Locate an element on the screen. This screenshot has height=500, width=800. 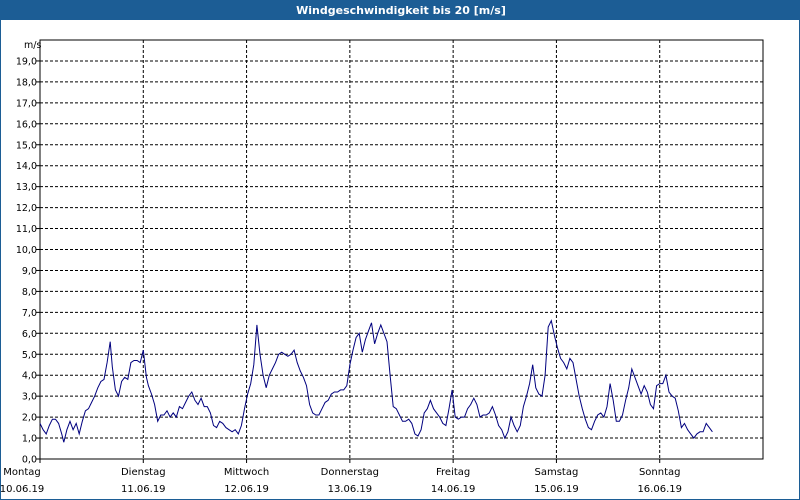
x-tick-date-label: 10.06.19 is located at coordinates (22, 489).